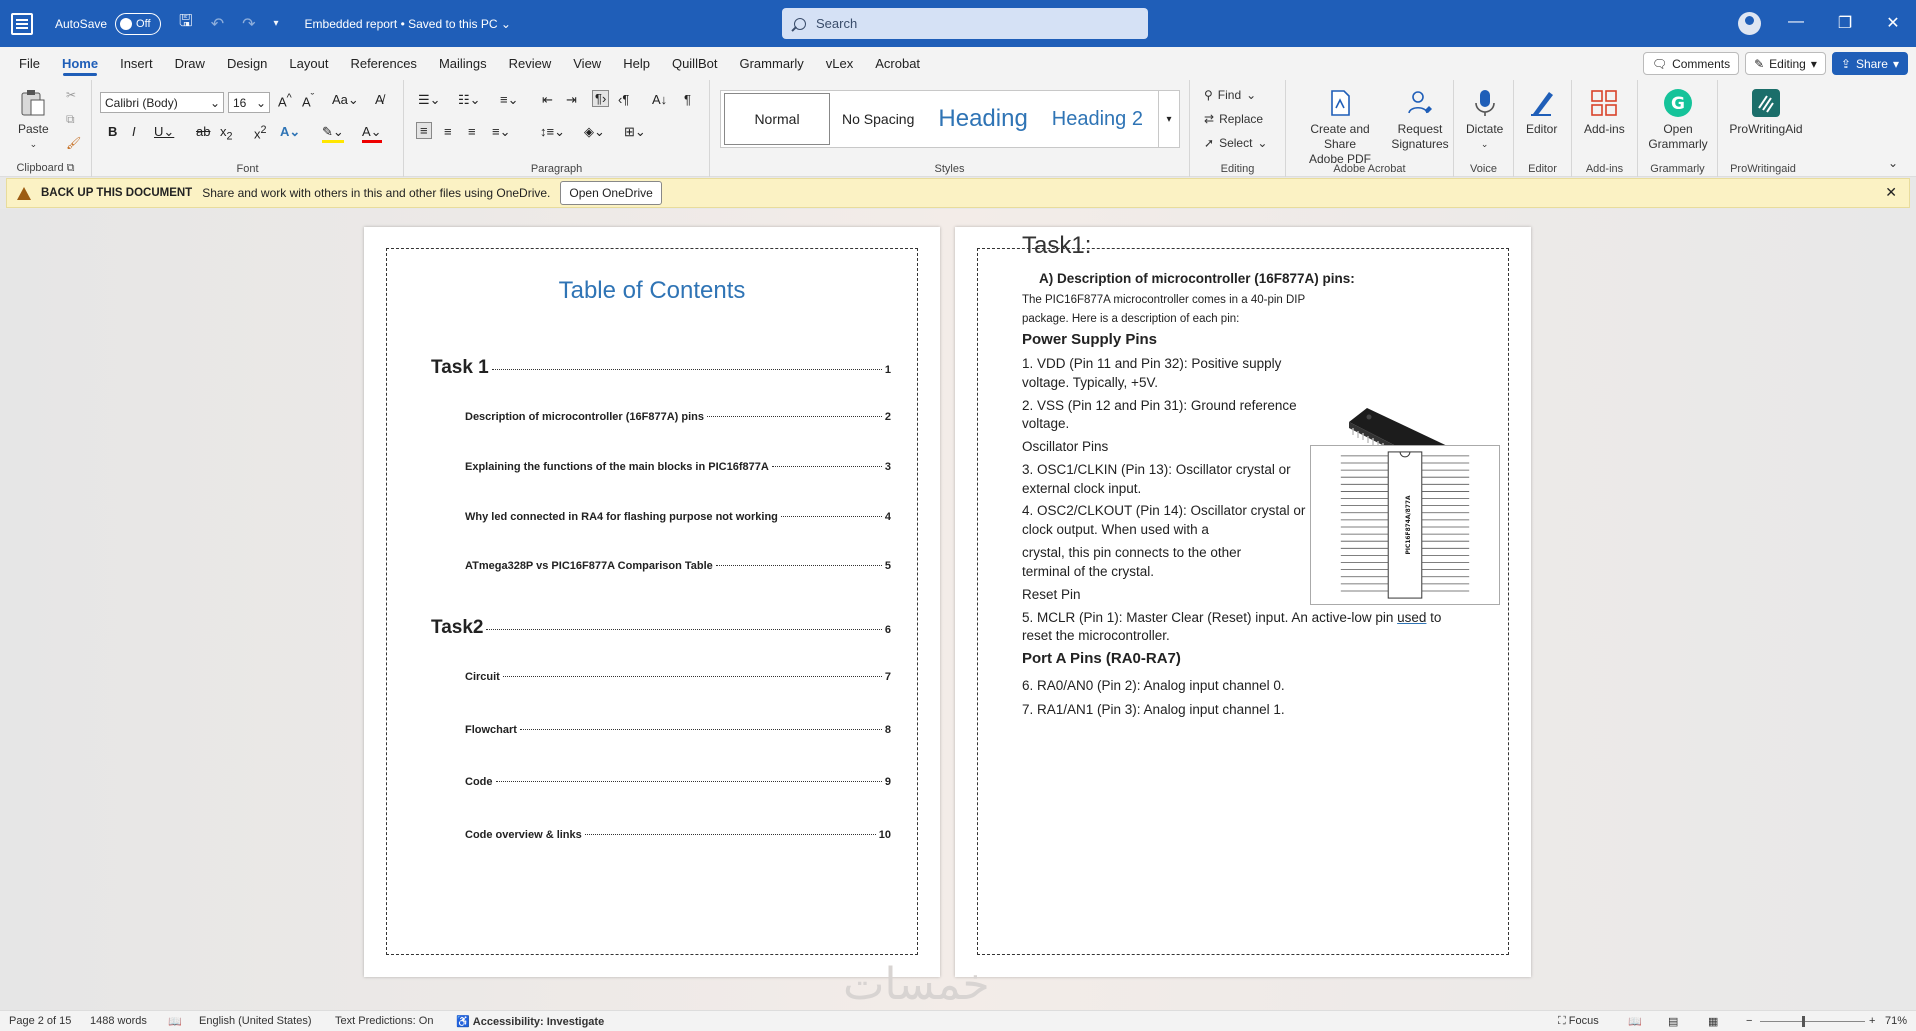 This screenshot has width=1916, height=1031. Describe the element at coordinates (594, 132) in the screenshot. I see `shading-icon: ◈⌄` at that location.